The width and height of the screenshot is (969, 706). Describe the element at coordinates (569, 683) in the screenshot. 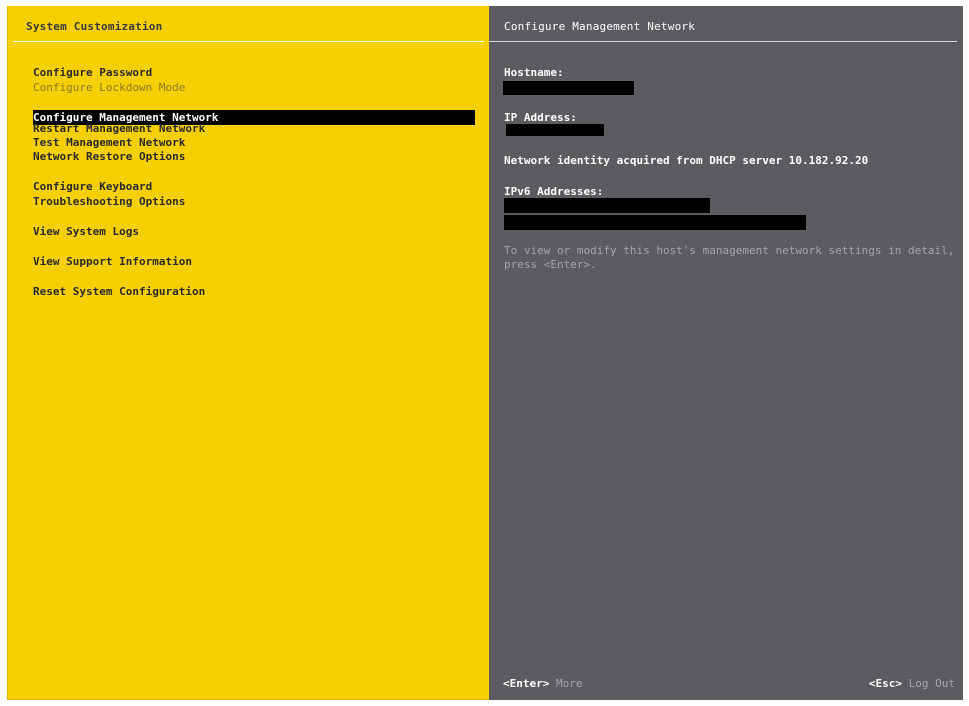

I see `enter-key-description: More` at that location.